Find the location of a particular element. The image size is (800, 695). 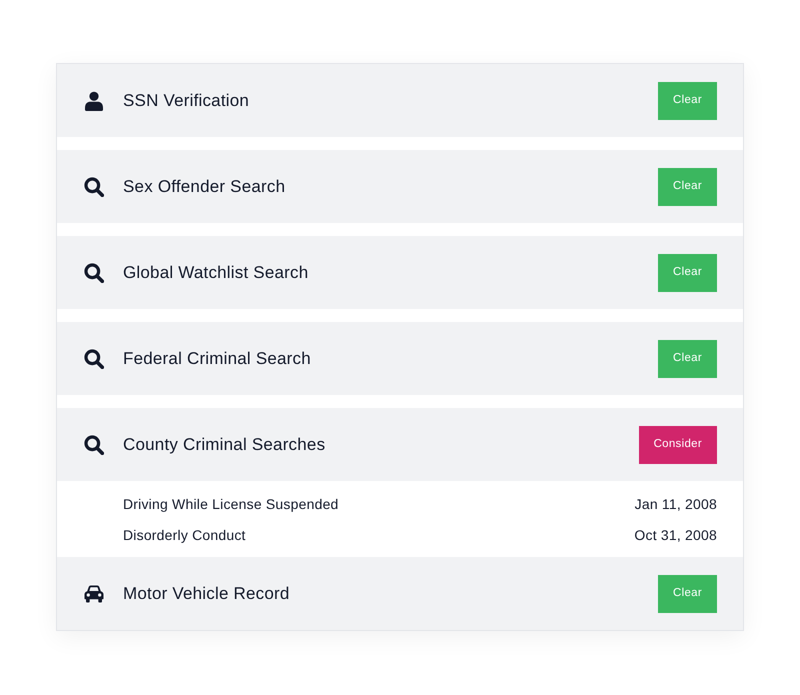

offense-date: Jan 11, 2008 is located at coordinates (675, 504).